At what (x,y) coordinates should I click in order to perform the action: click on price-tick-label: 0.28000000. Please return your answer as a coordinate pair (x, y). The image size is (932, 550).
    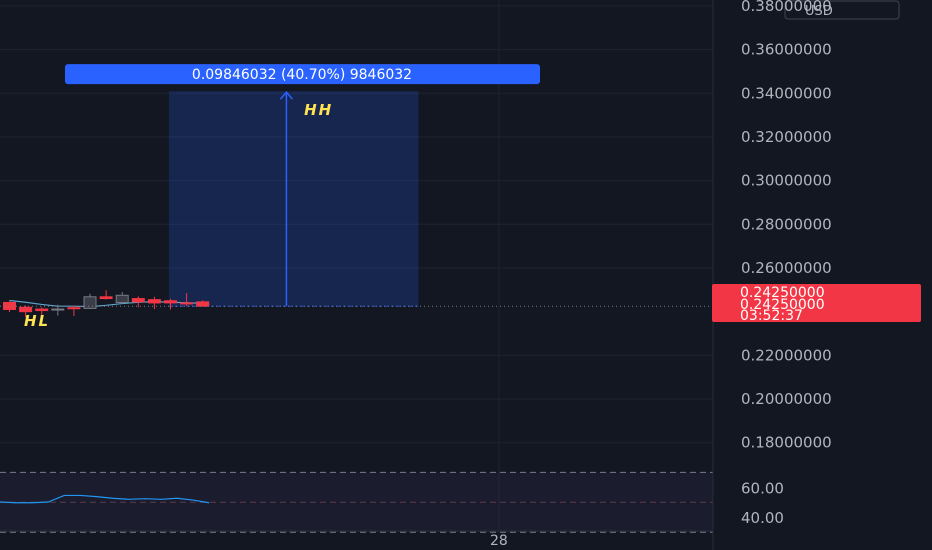
    Looking at the image, I should click on (786, 224).